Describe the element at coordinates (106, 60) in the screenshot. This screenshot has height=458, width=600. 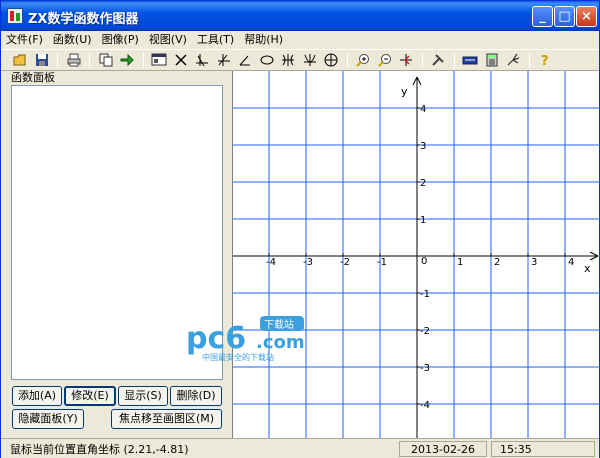
I see `copy-icon` at that location.